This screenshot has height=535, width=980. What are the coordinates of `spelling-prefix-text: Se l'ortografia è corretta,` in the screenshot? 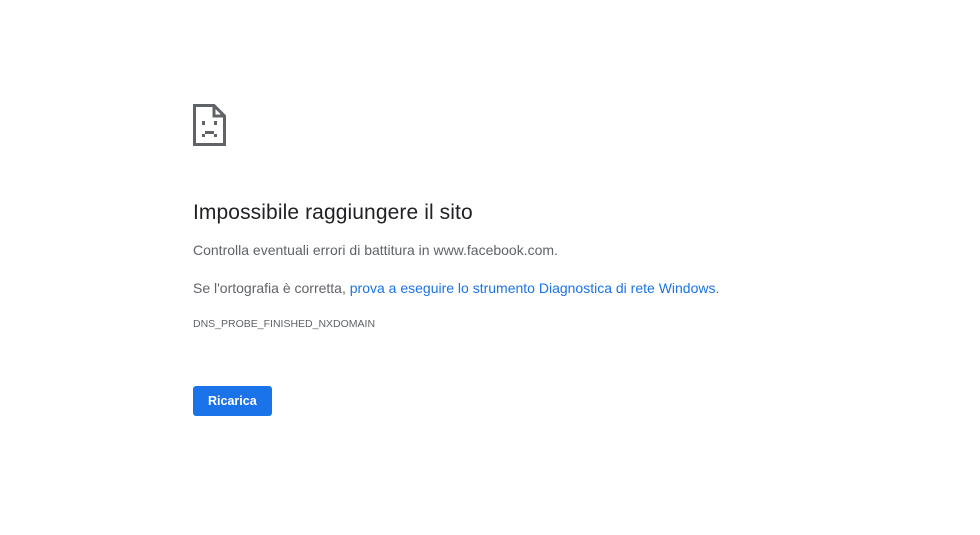 It's located at (271, 288).